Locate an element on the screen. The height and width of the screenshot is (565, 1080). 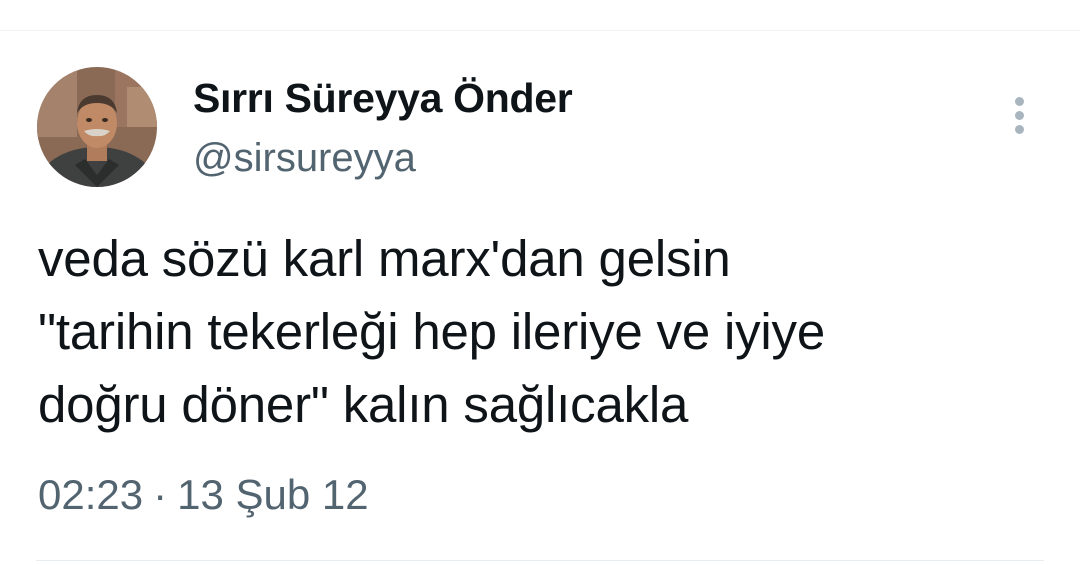
more-options-button is located at coordinates (1020, 115).